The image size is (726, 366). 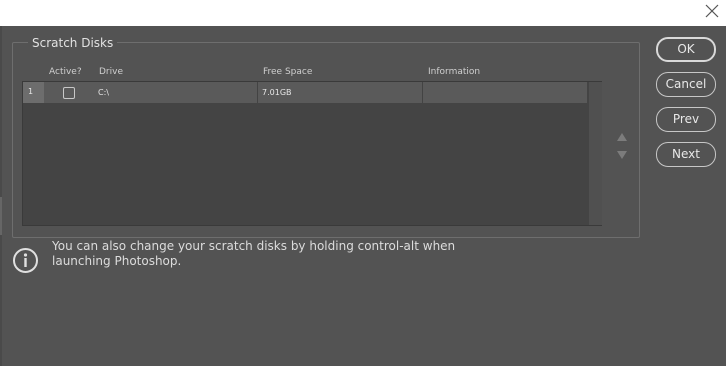 I want to click on prev-button: Prev, so click(x=686, y=119).